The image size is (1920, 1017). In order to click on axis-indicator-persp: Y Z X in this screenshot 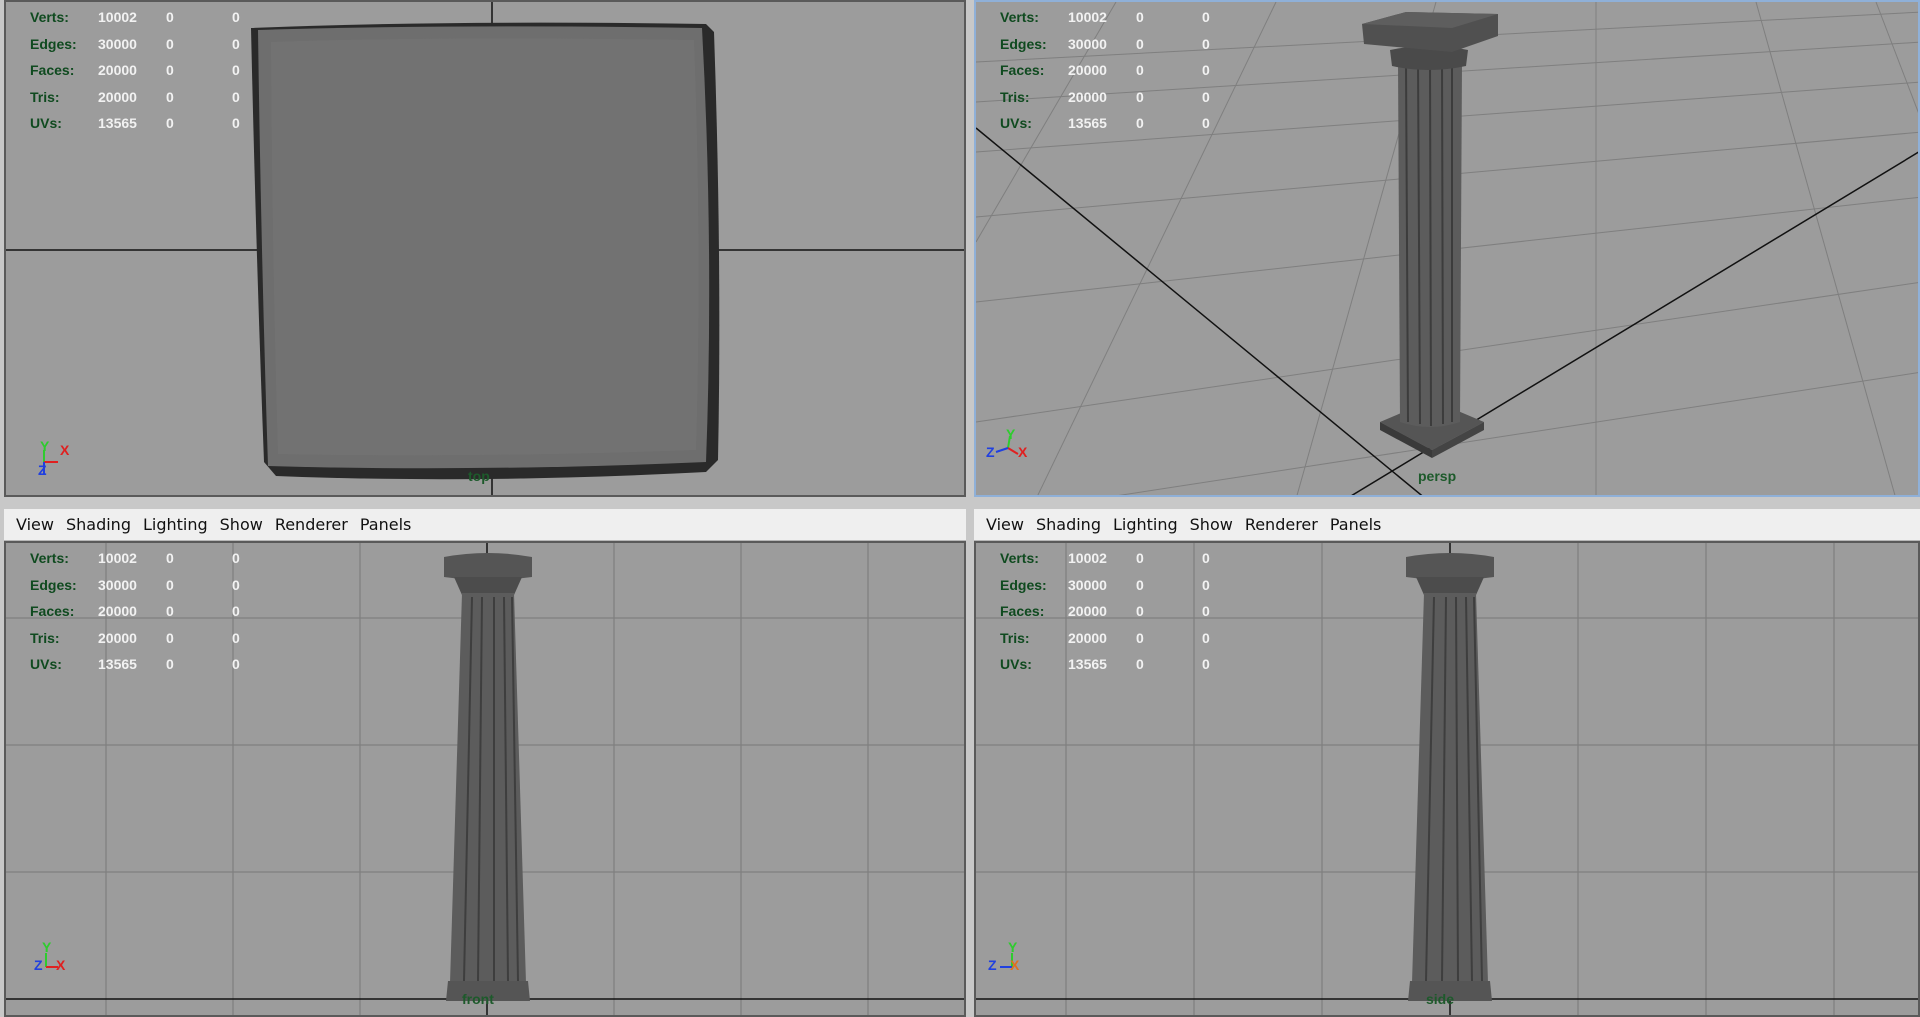, I will do `click(1007, 447)`.